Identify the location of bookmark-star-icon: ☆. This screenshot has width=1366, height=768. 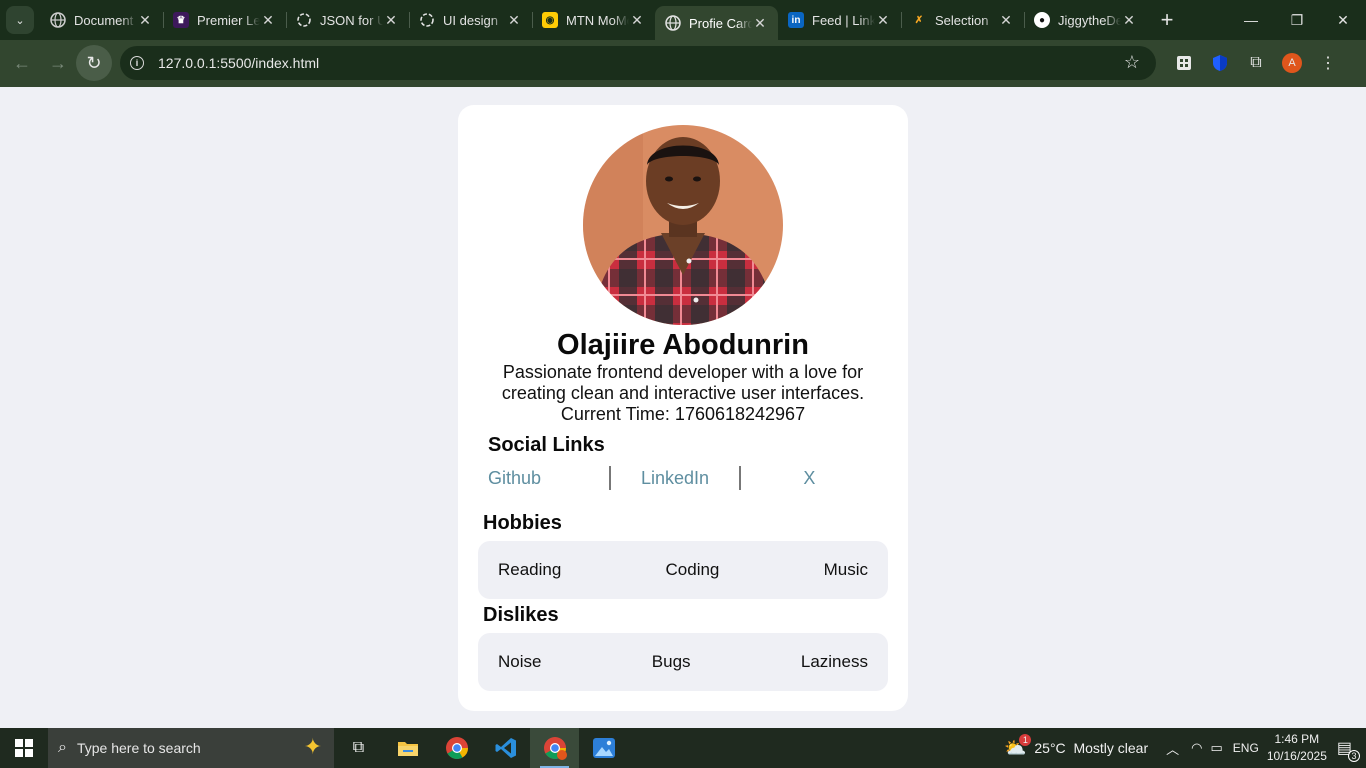
(1132, 62).